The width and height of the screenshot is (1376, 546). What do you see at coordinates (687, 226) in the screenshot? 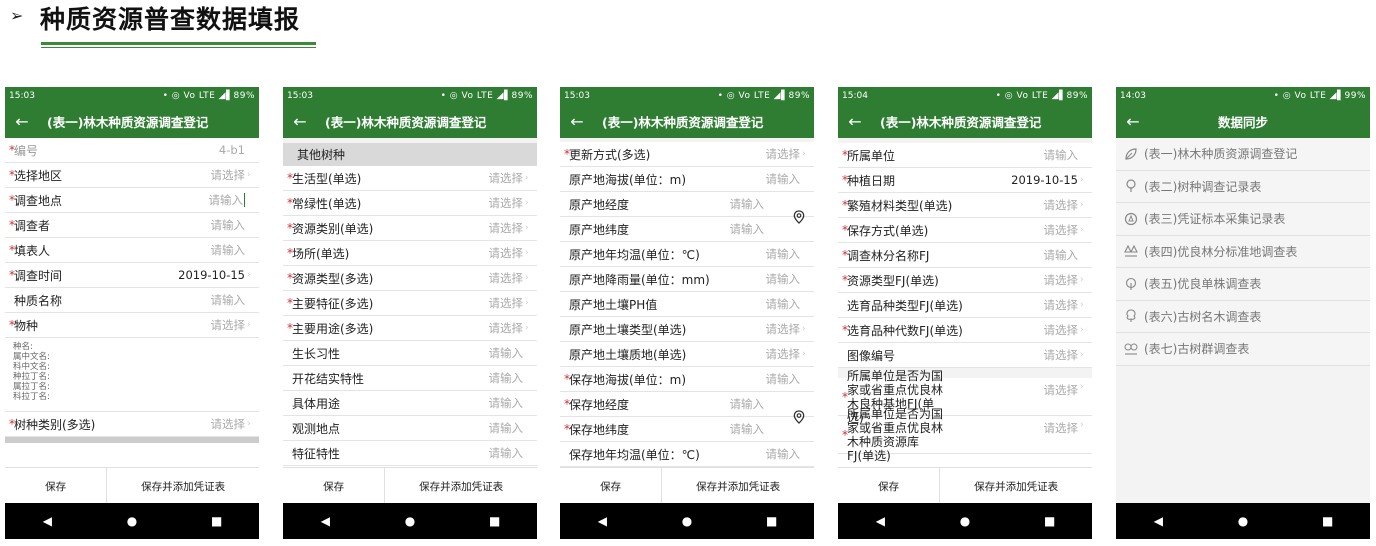
I see `form-row: 原产地纬度 请输入` at bounding box center [687, 226].